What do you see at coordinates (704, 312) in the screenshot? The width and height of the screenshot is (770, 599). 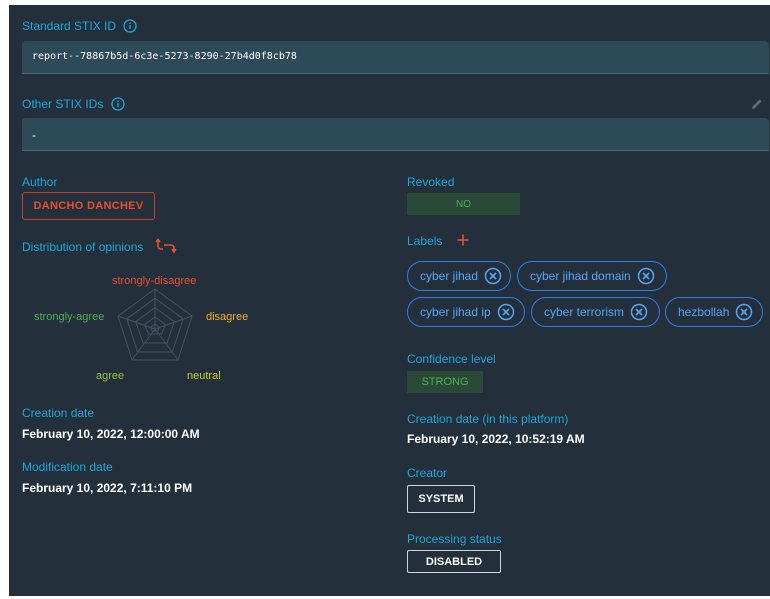 I see `label-tag-text: hezbollah` at bounding box center [704, 312].